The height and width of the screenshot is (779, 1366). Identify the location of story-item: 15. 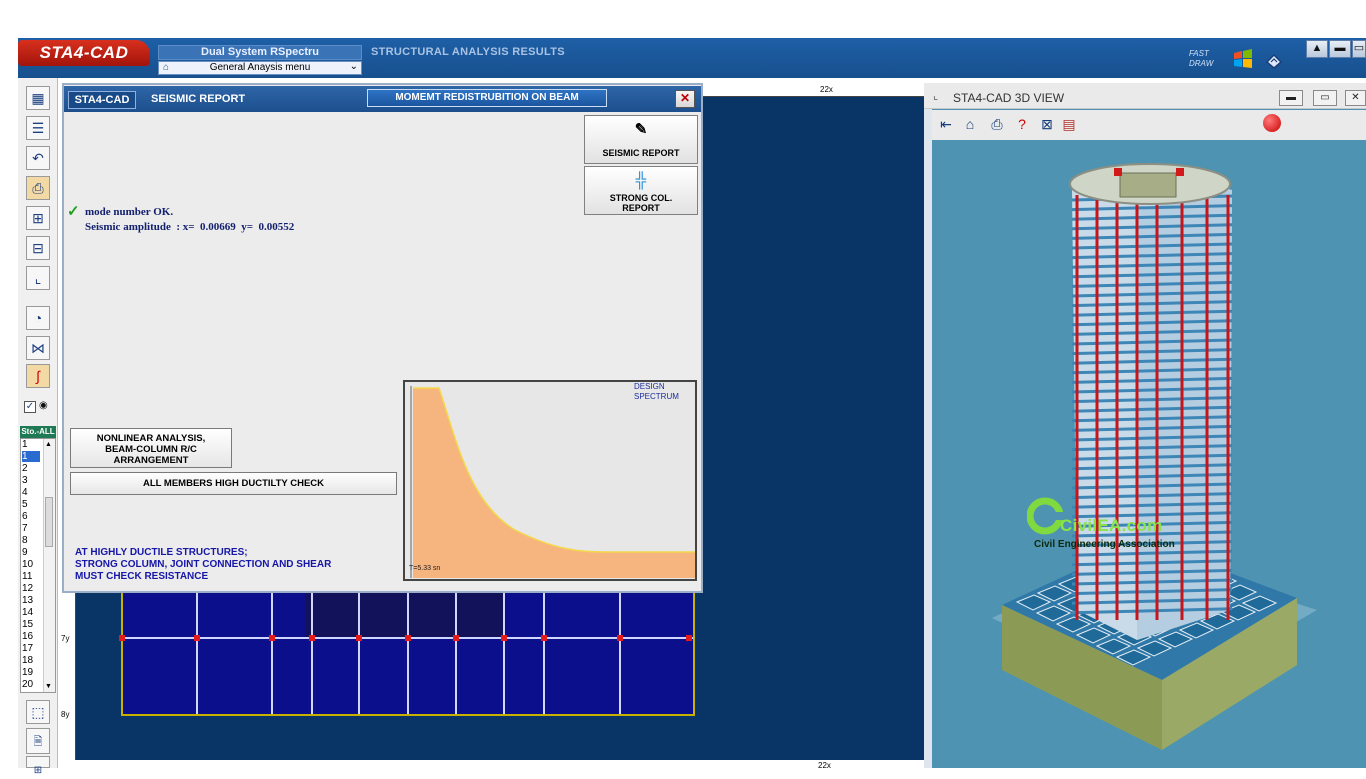
(27, 624).